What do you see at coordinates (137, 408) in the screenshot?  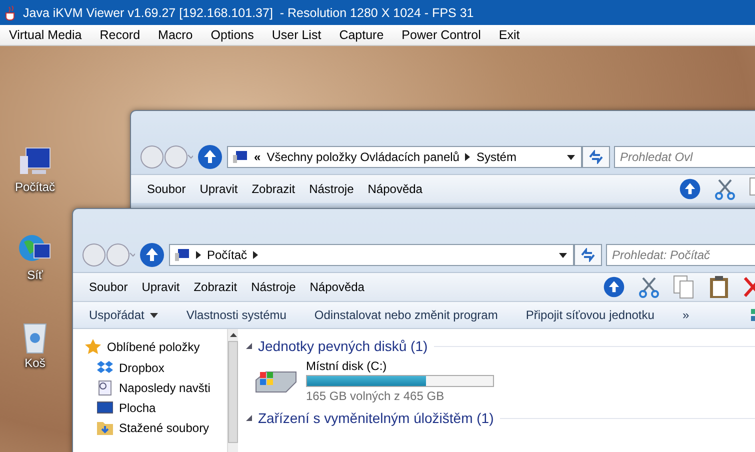 I see `navigation-item: Plocha` at bounding box center [137, 408].